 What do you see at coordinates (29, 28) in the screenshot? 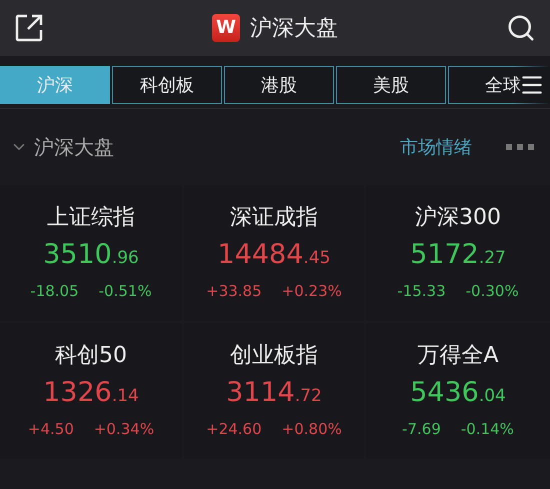
I see `share-icon` at bounding box center [29, 28].